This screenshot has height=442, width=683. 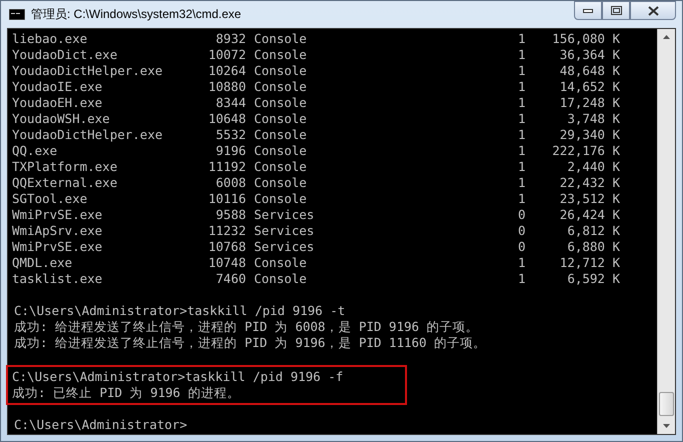 I want to click on process-name: liebao.exe, so click(x=50, y=39).